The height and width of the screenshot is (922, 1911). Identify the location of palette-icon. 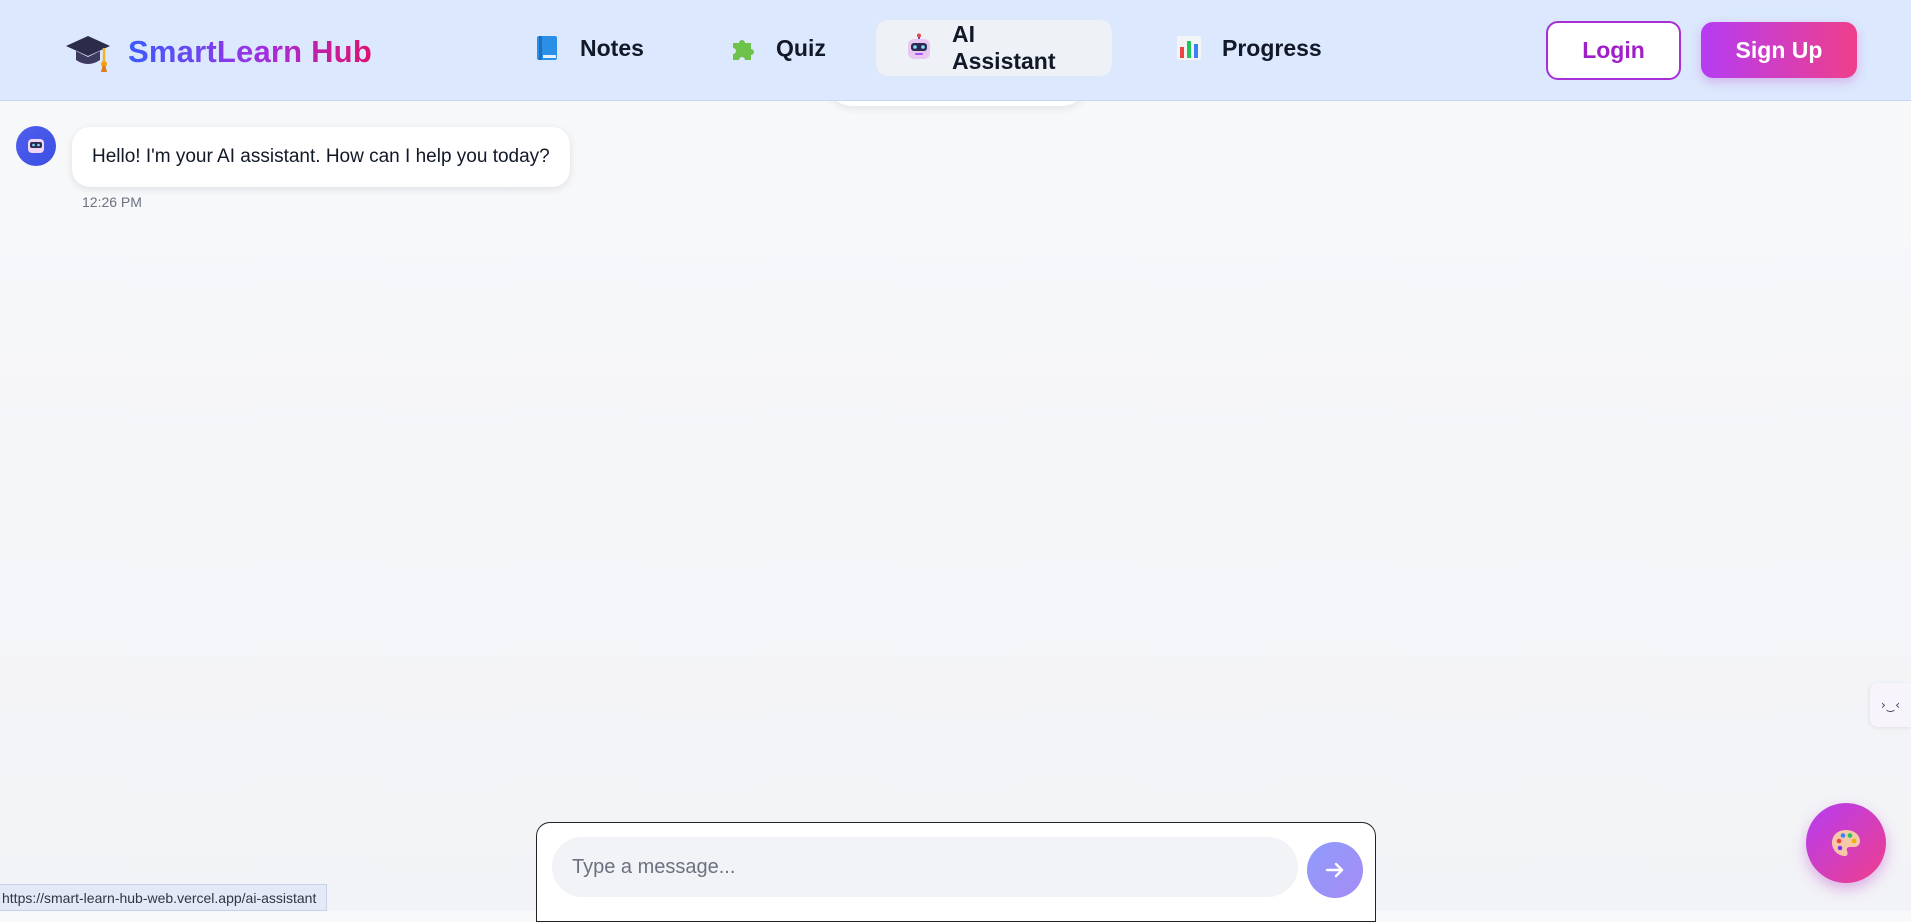
(1846, 843).